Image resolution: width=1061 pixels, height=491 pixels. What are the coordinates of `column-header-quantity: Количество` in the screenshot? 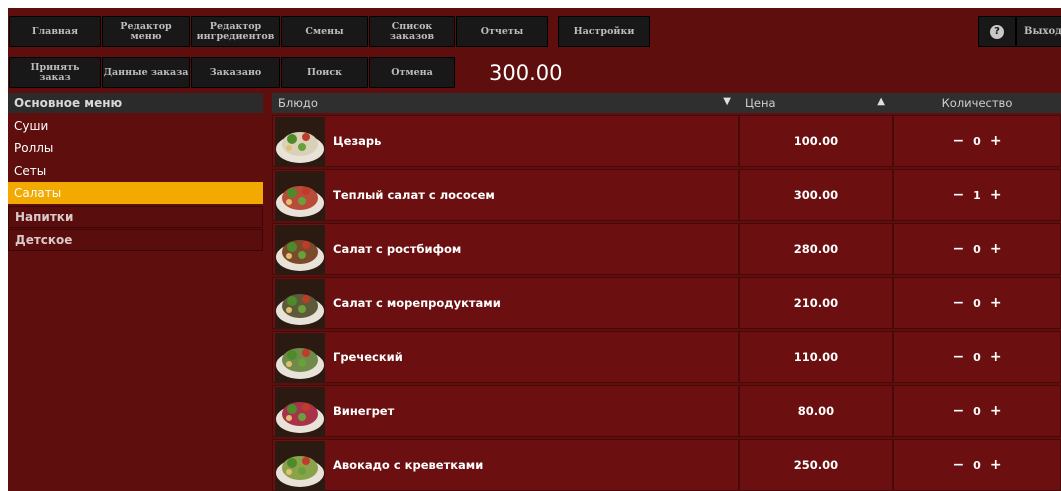 It's located at (977, 103).